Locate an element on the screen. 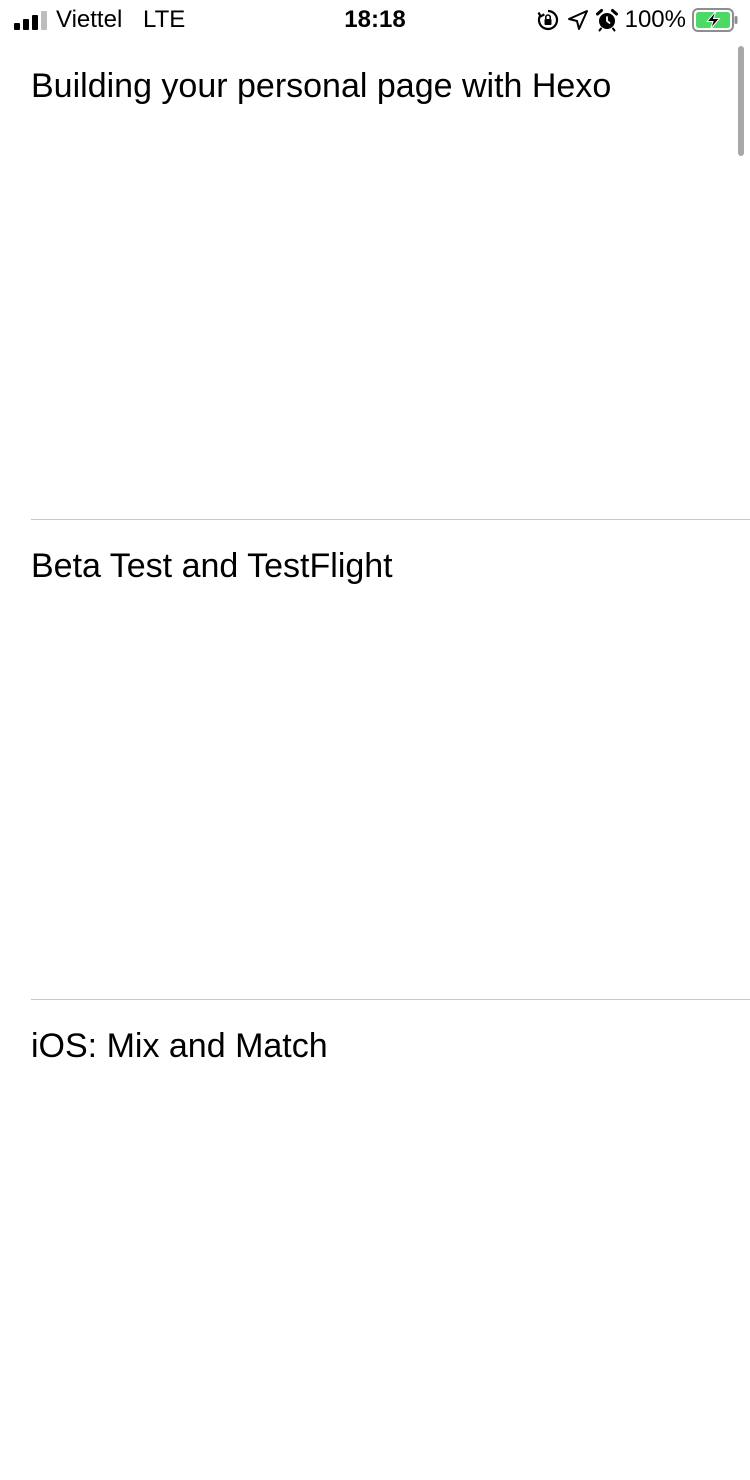 The width and height of the screenshot is (750, 1480). status-bar: Viettel LTE 18:18 100% is located at coordinates (375, 20).